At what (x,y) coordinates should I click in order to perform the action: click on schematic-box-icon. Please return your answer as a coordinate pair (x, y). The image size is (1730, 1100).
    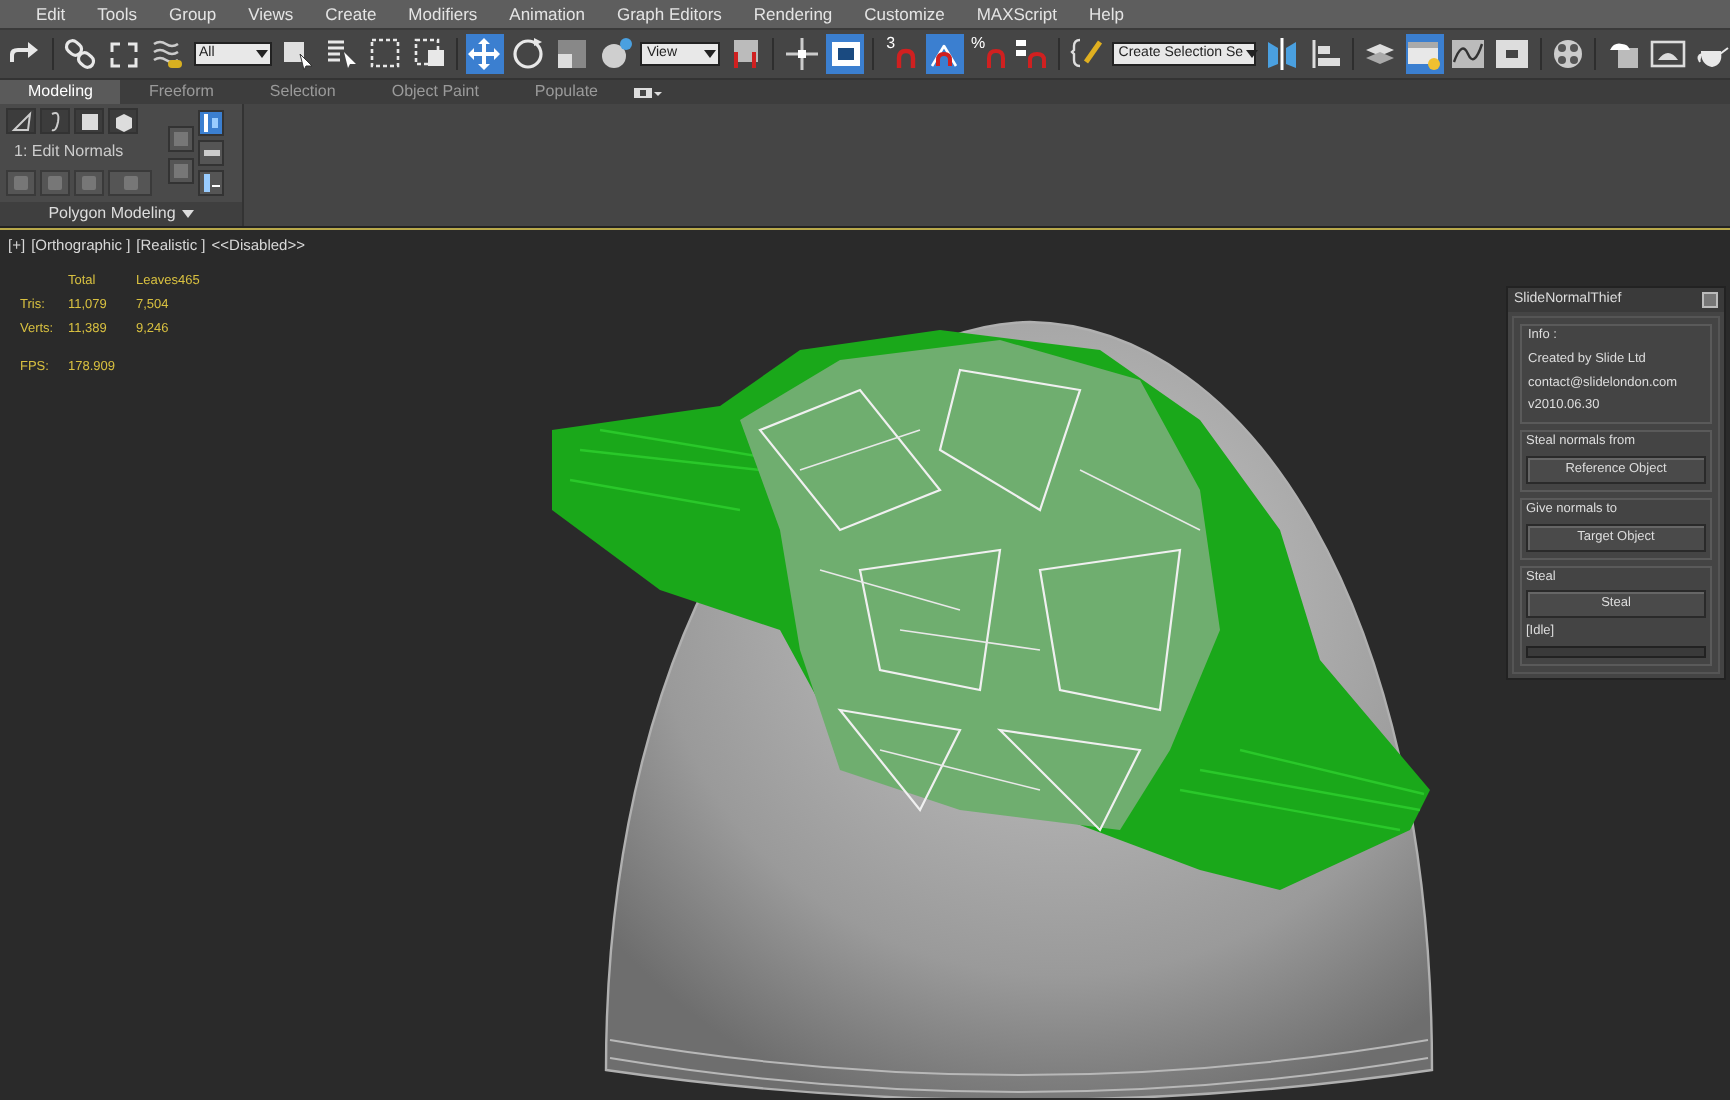
    Looking at the image, I should click on (1512, 54).